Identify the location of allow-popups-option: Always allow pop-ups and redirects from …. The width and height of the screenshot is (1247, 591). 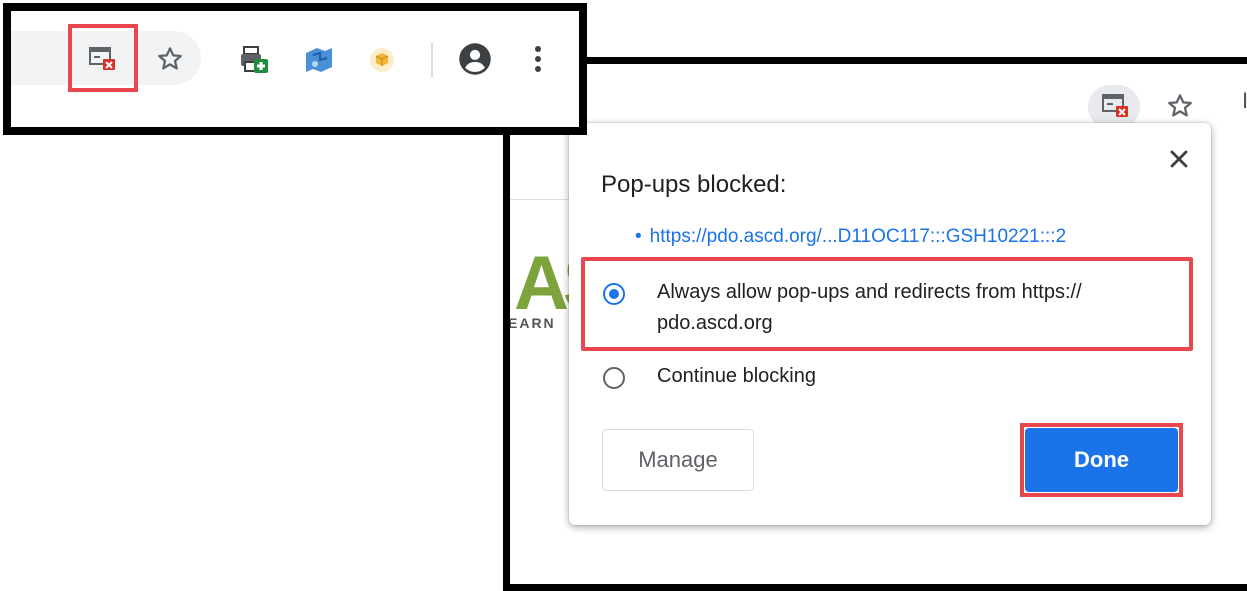
(873, 310).